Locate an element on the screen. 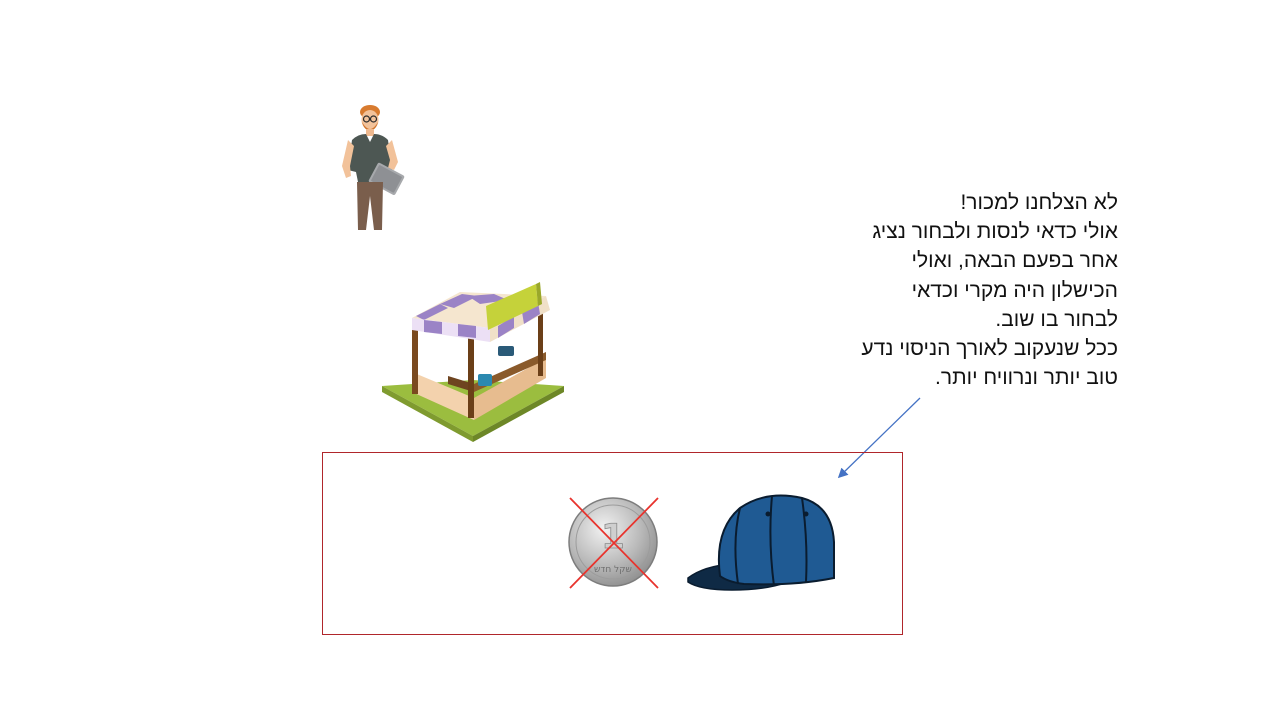 This screenshot has height=720, width=1280. person-icon is located at coordinates (373, 167).